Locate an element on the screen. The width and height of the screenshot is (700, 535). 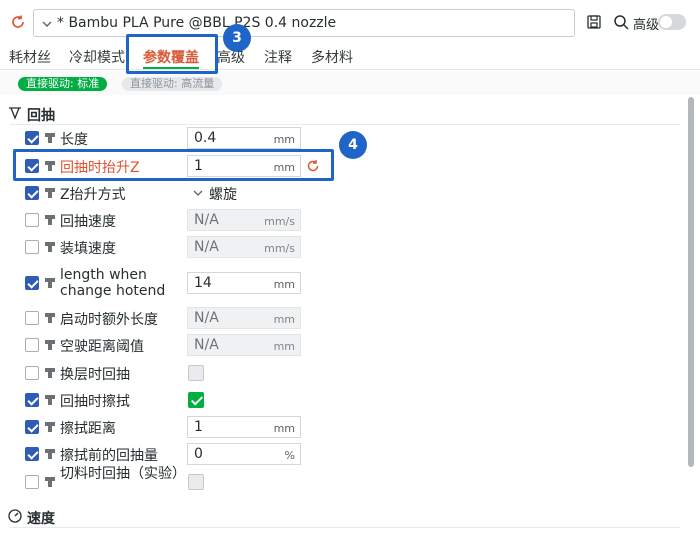
retraction-speed-input: N/A mm/s is located at coordinates (244, 220).